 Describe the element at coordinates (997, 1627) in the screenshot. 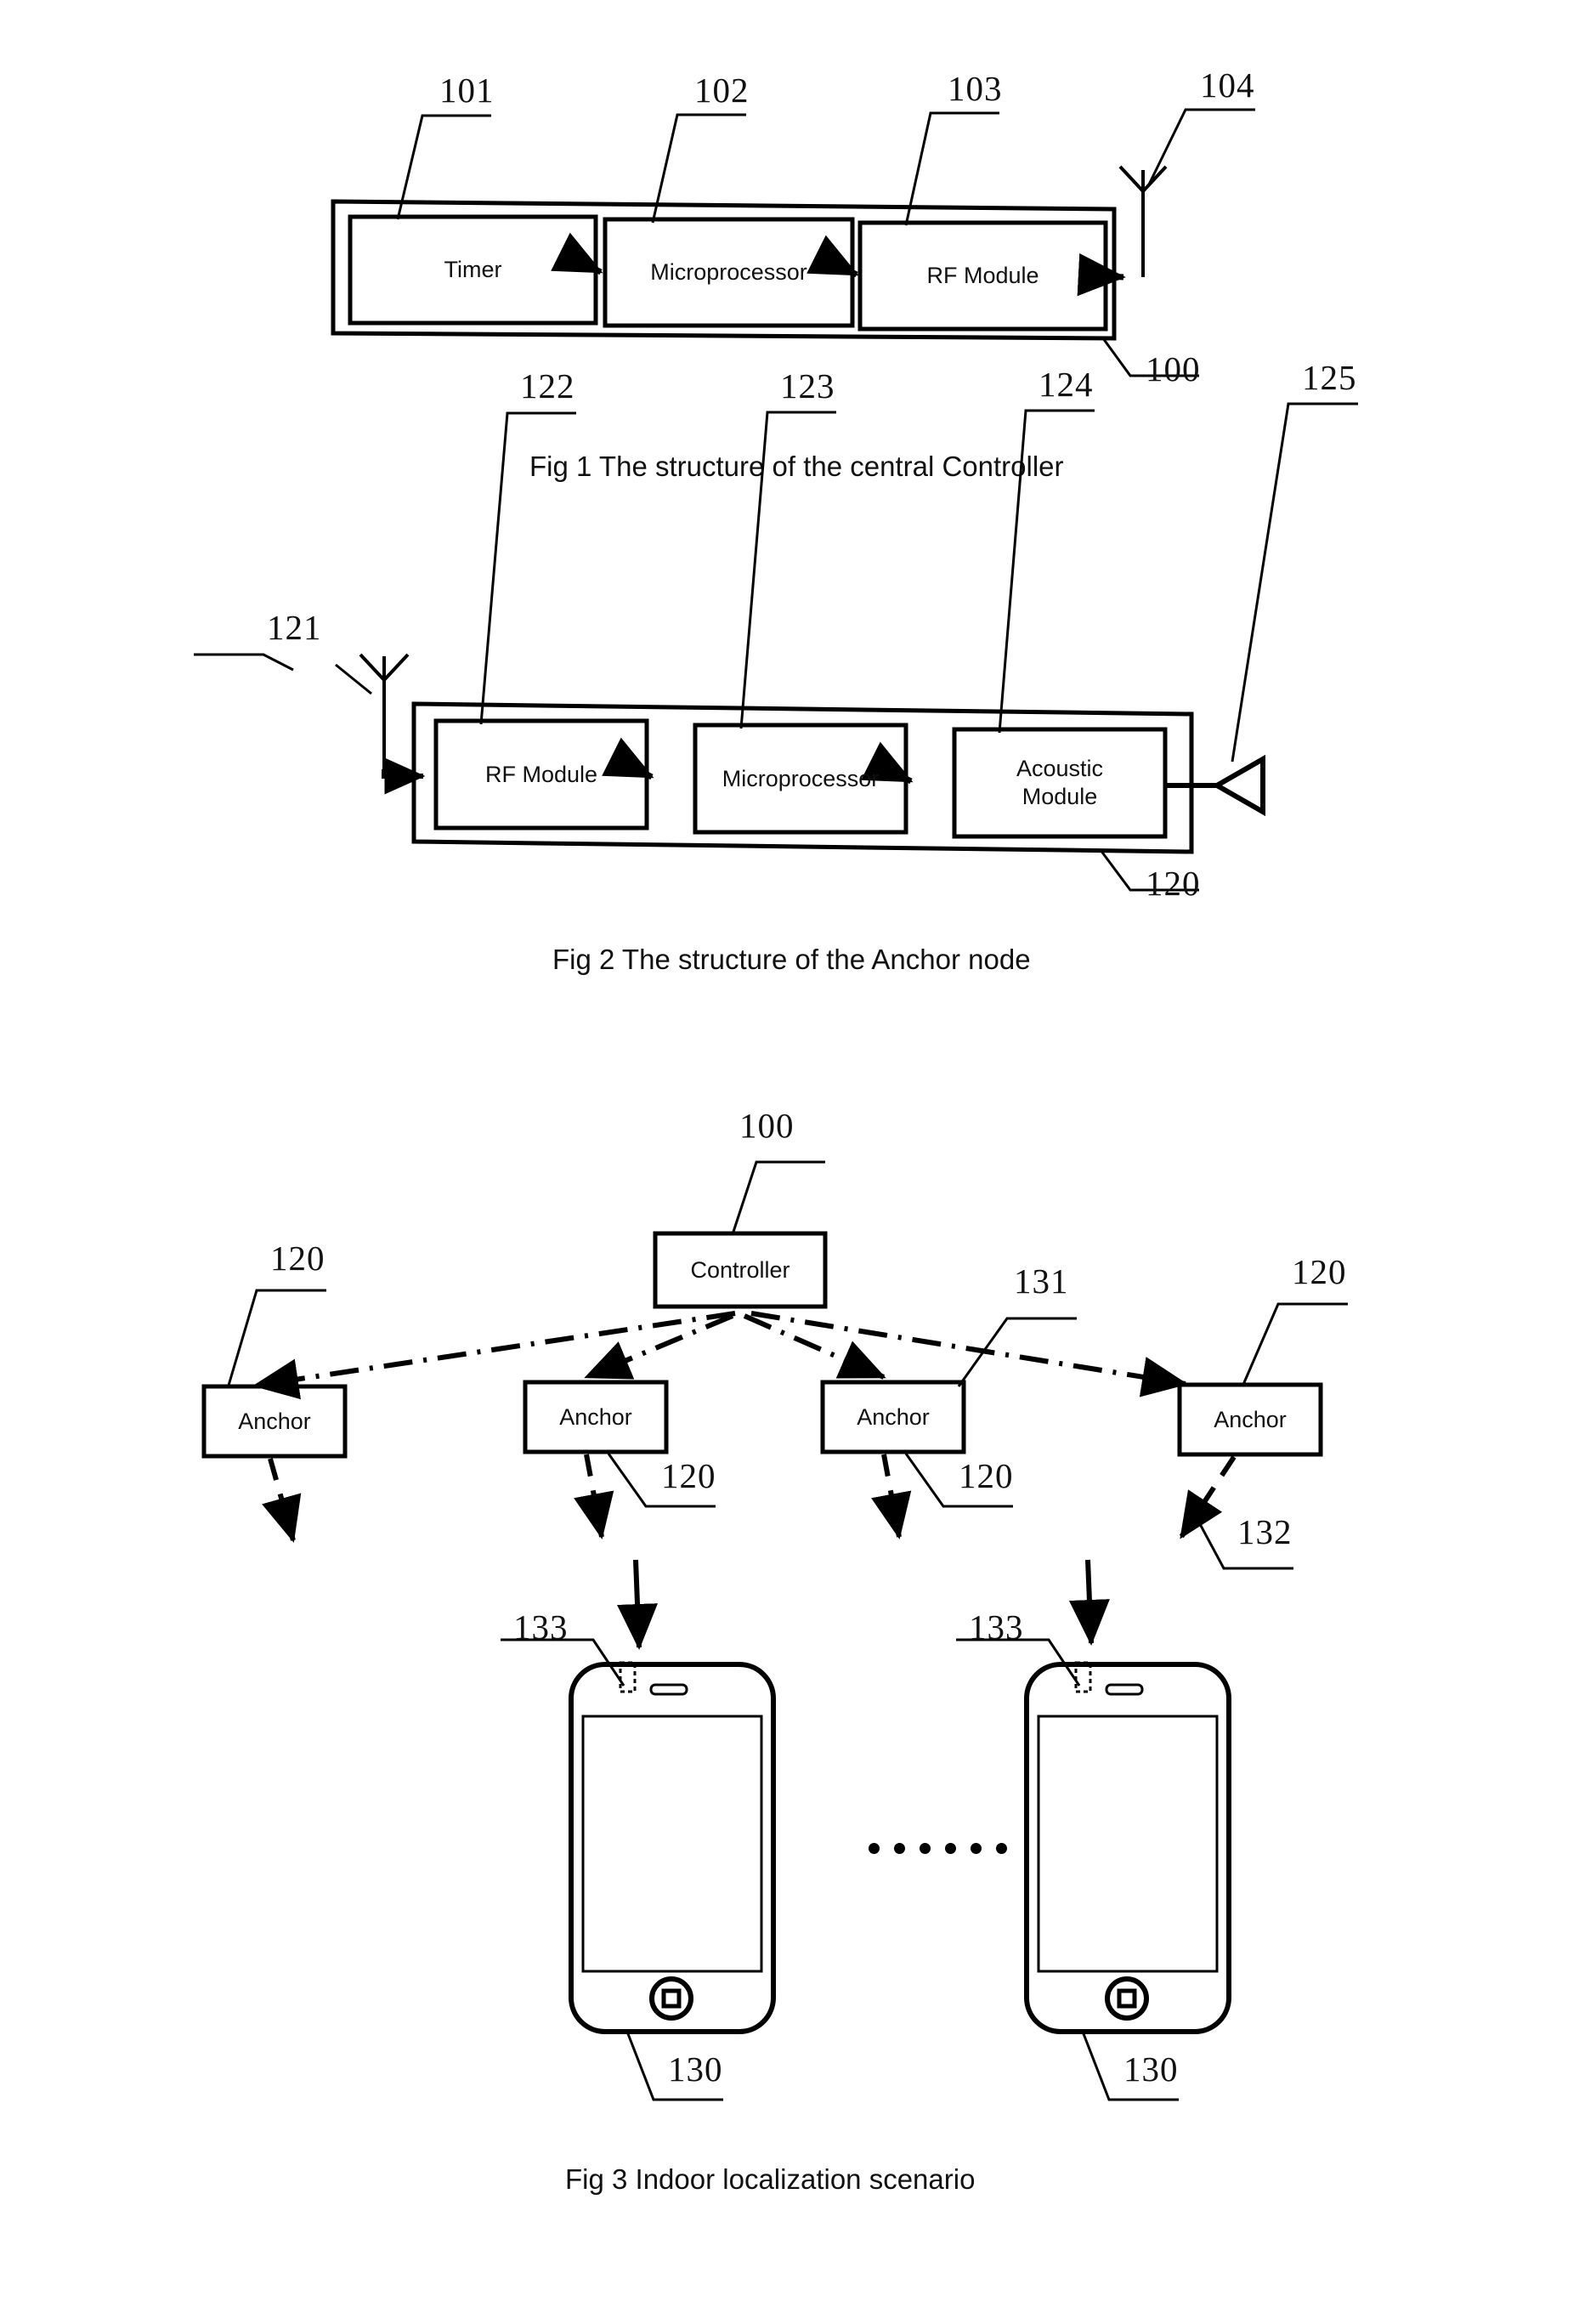

I see `fig3-mic-ref-right: 133` at that location.